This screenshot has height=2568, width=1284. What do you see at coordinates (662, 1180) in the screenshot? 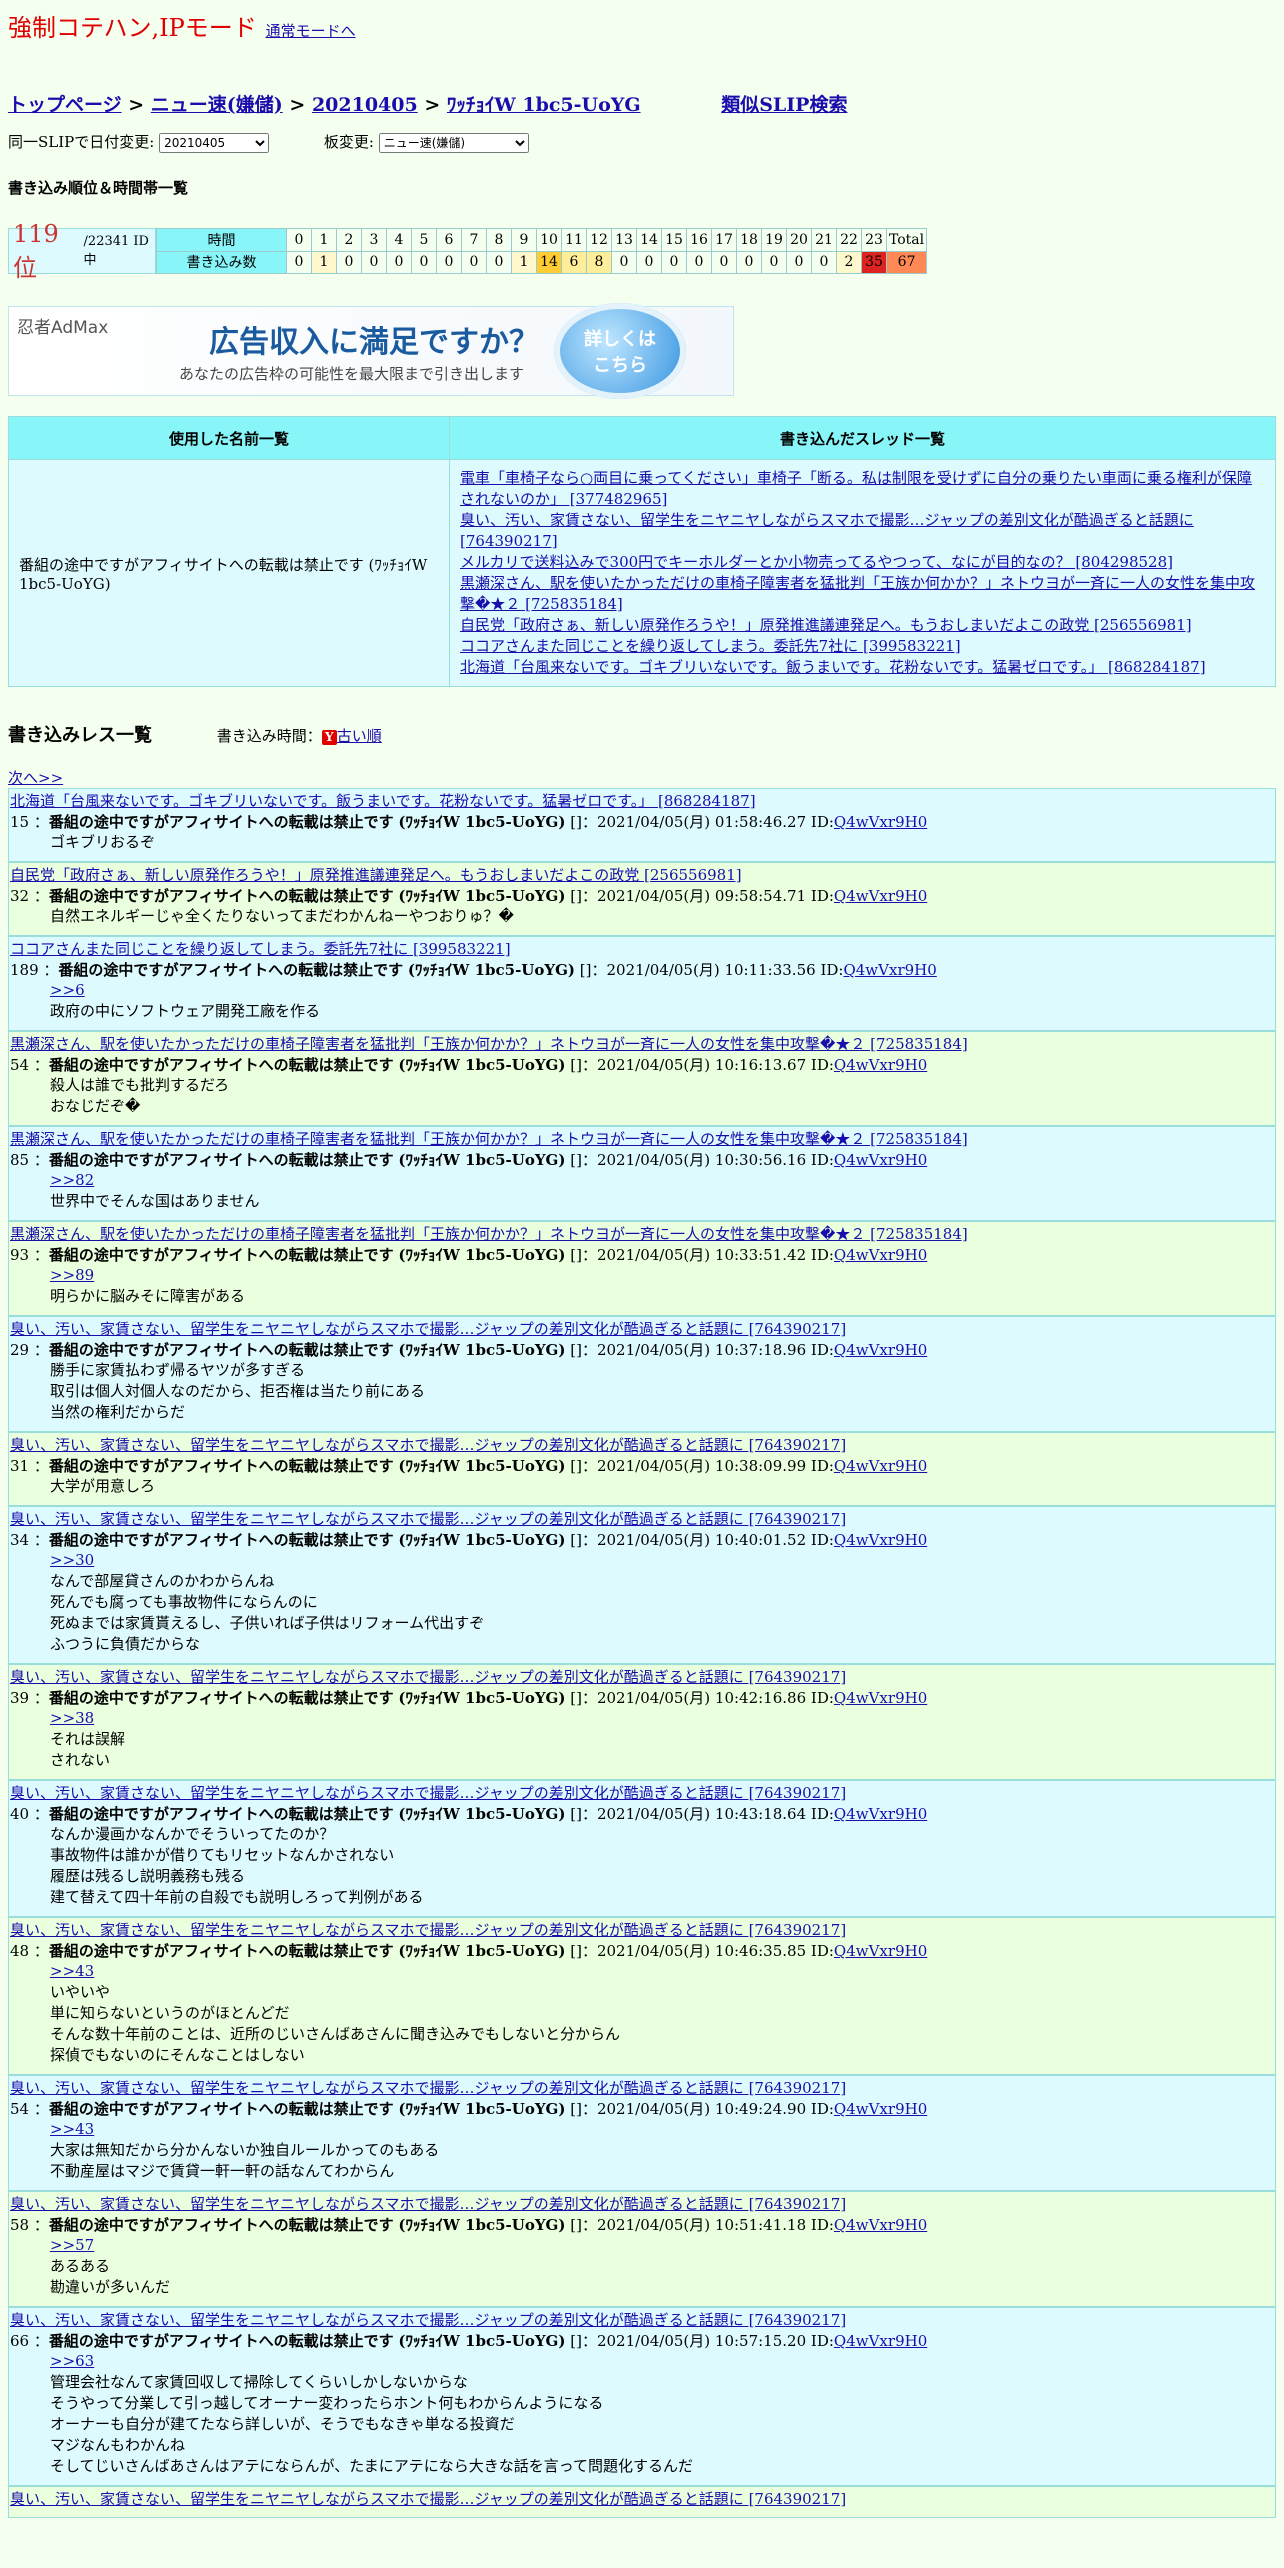
I see `reply-anchor-link: >>82` at bounding box center [662, 1180].